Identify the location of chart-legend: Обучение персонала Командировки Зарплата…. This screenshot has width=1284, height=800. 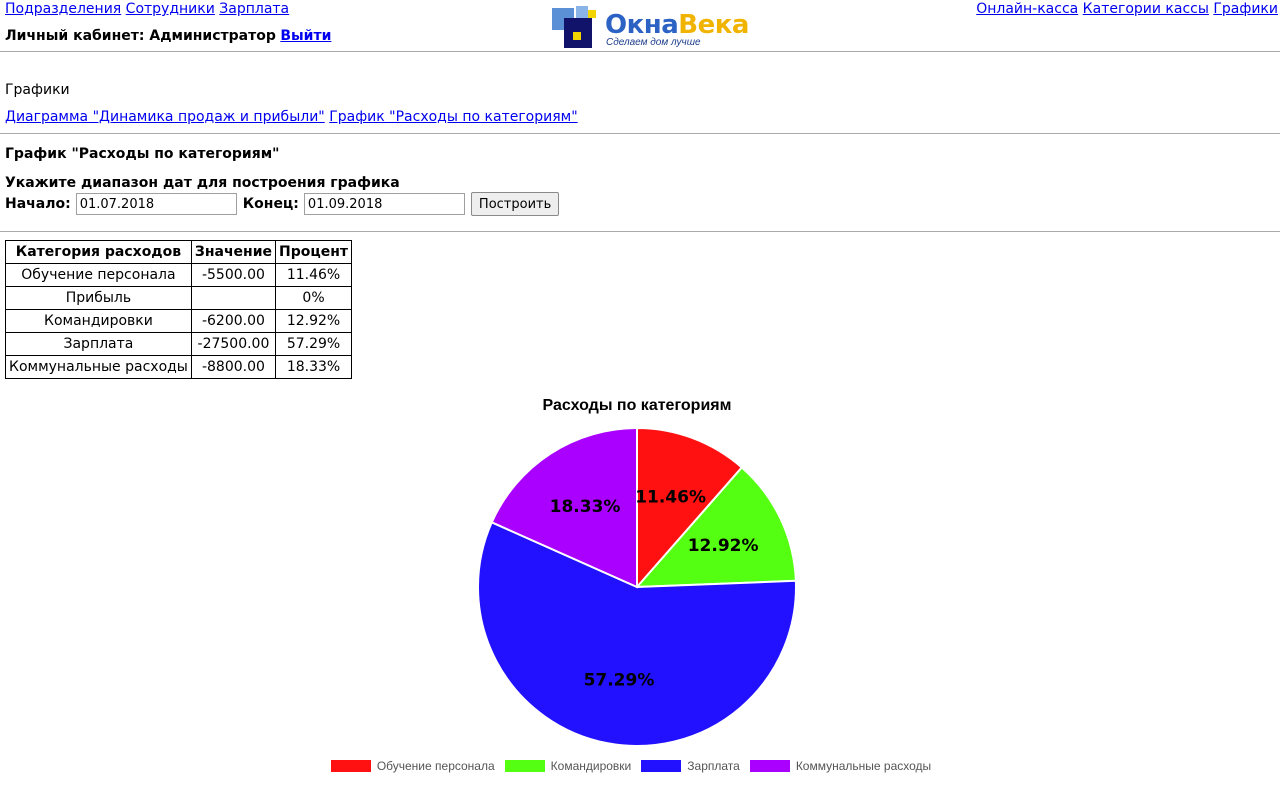
(631, 766).